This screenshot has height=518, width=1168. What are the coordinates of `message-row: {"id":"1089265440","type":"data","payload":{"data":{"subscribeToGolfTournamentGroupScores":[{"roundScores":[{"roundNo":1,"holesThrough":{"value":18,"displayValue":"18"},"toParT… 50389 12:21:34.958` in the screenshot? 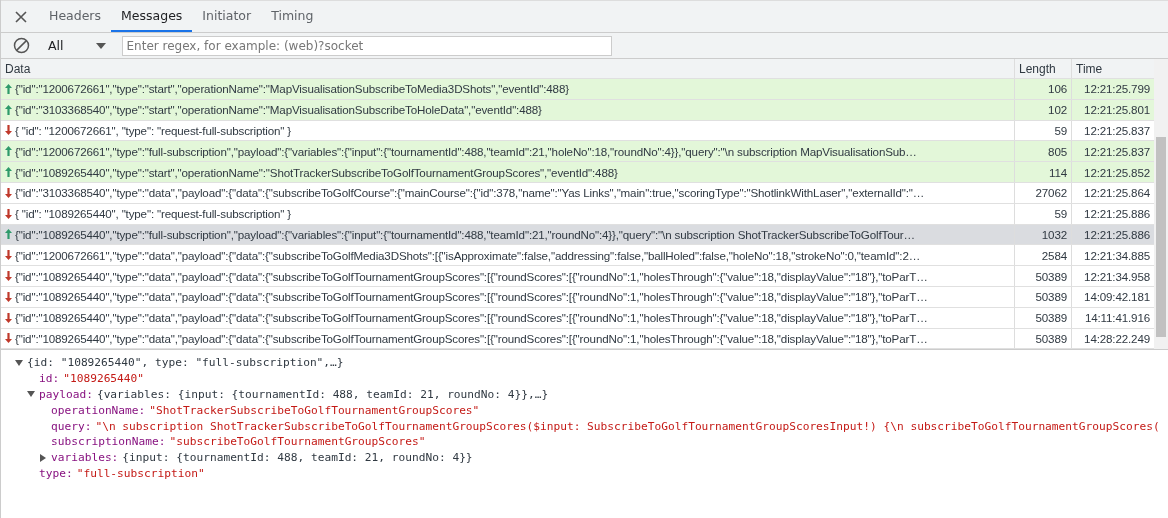 It's located at (577, 276).